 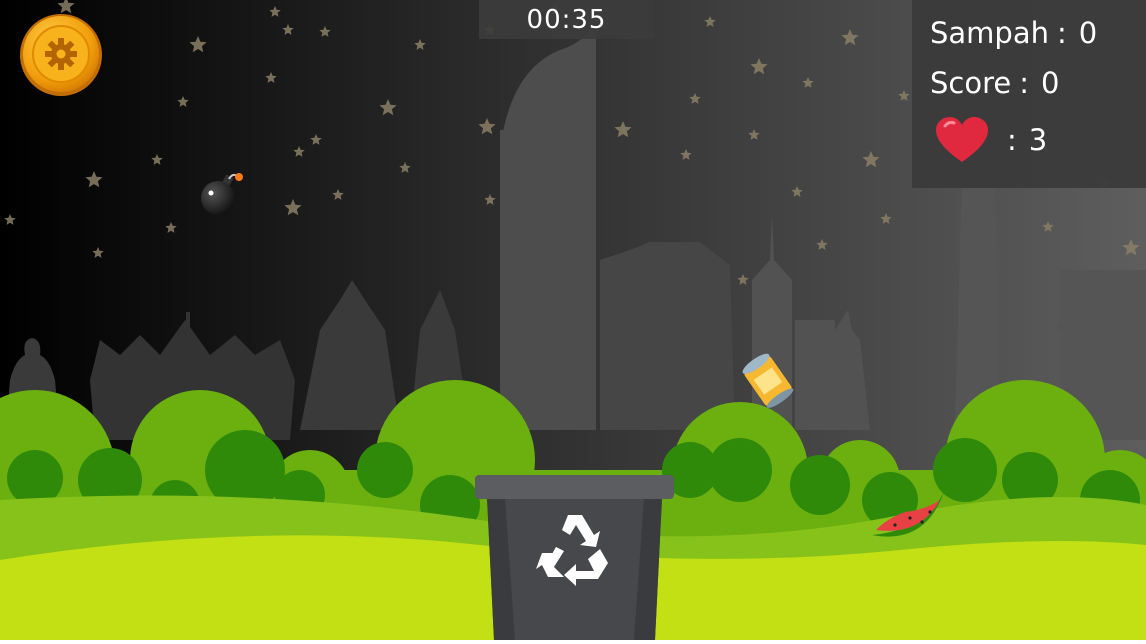 What do you see at coordinates (1038, 140) in the screenshot?
I see `lives-value: 3` at bounding box center [1038, 140].